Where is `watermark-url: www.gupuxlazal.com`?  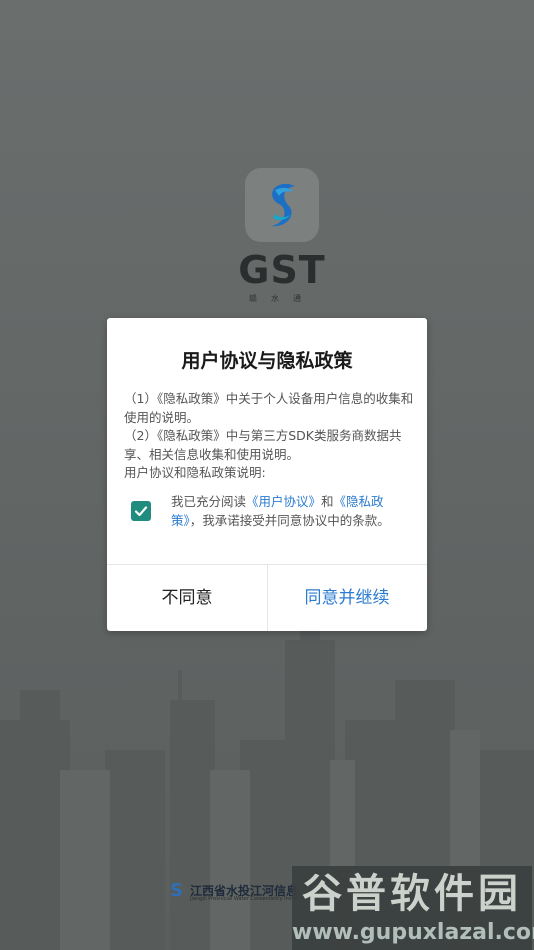 watermark-url: www.gupuxlazal.com is located at coordinates (413, 932).